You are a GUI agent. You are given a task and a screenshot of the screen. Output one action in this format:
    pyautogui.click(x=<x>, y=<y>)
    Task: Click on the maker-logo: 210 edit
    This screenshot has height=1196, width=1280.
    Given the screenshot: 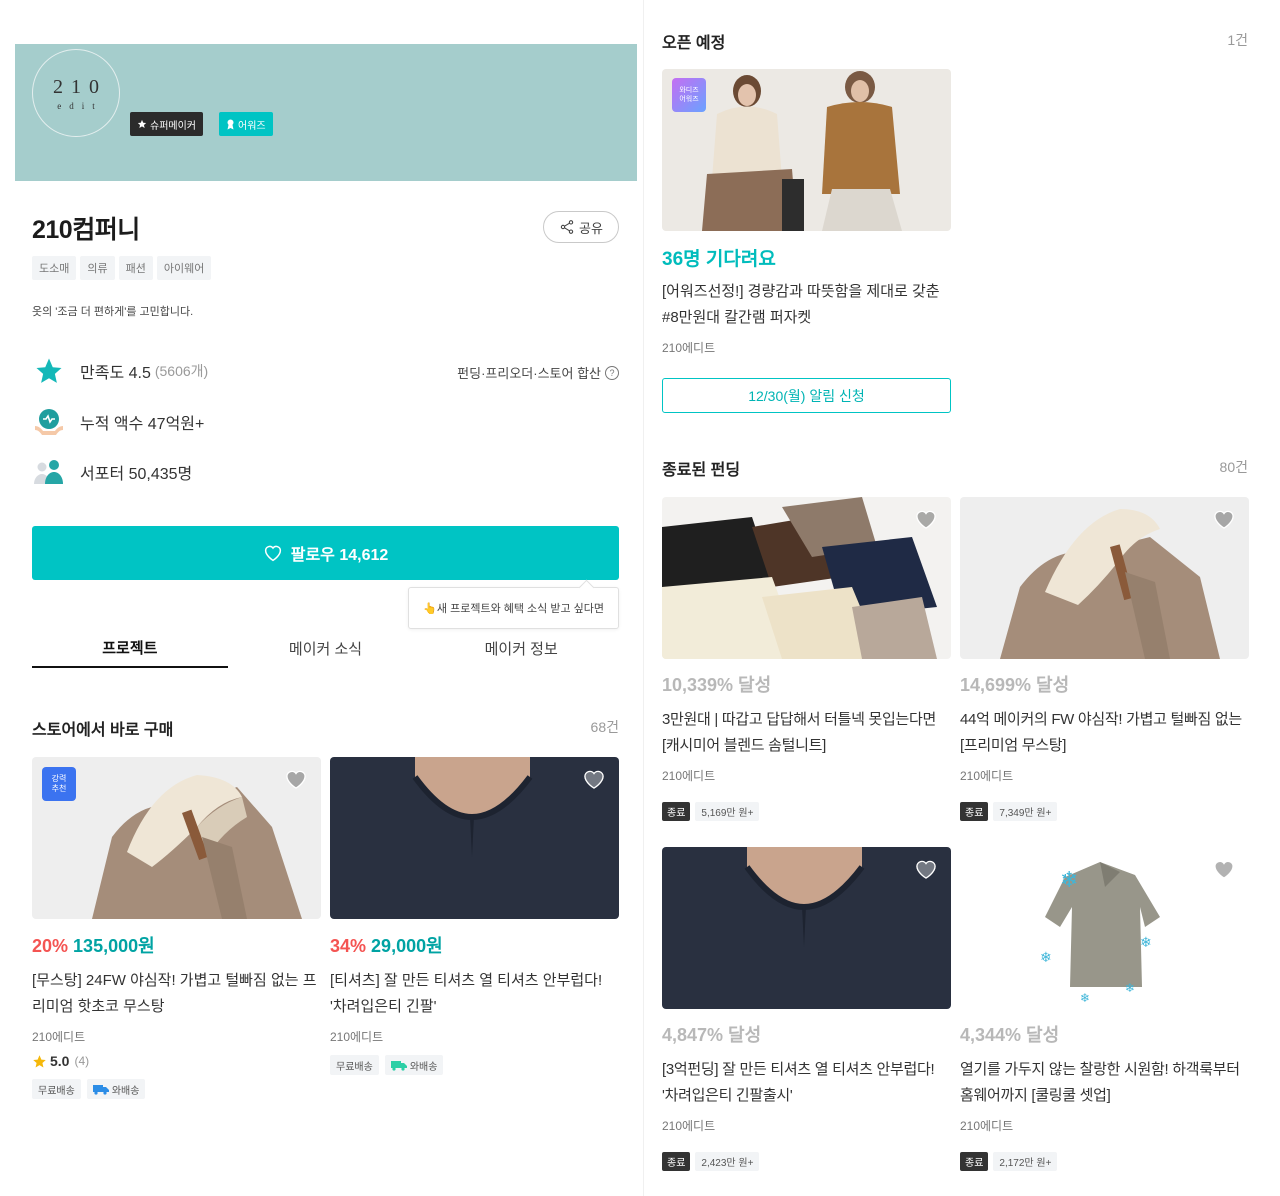 What is the action you would take?
    pyautogui.click(x=76, y=93)
    